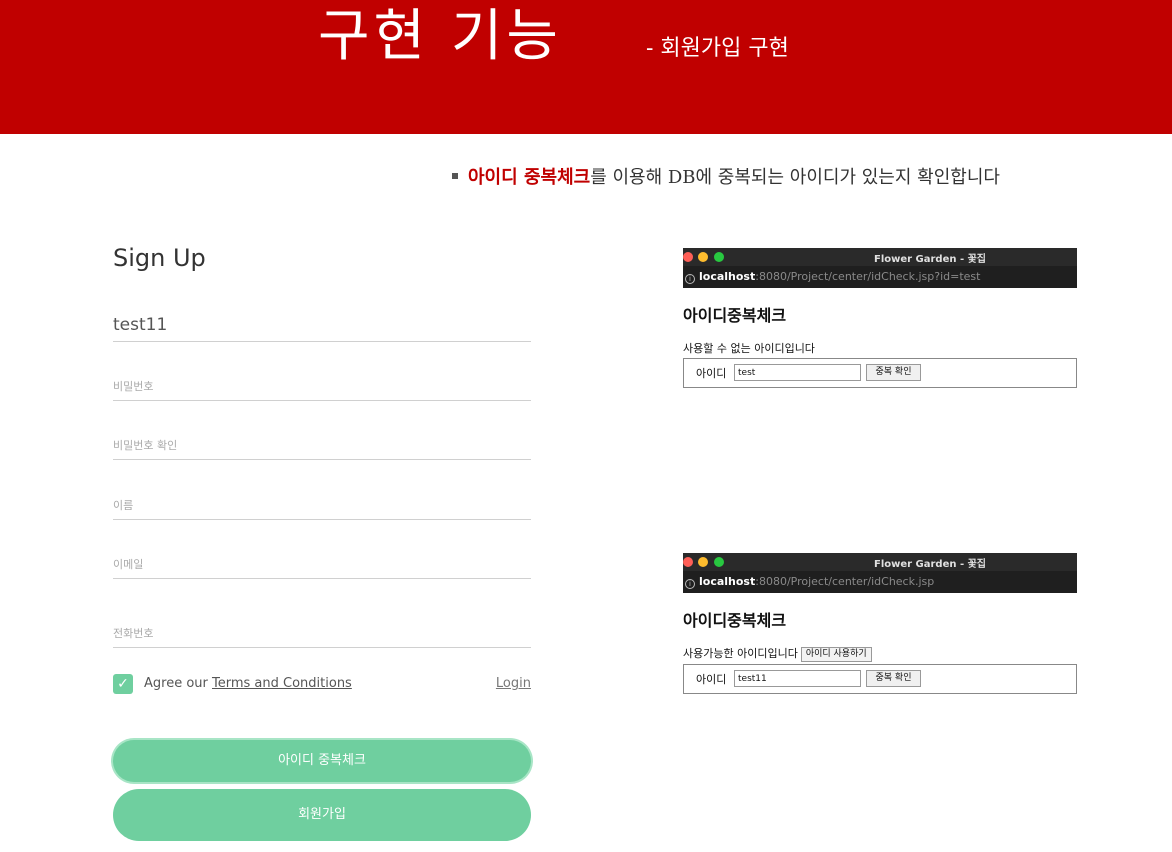  Describe the element at coordinates (455, 176) in the screenshot. I see `bullet-icon` at that location.